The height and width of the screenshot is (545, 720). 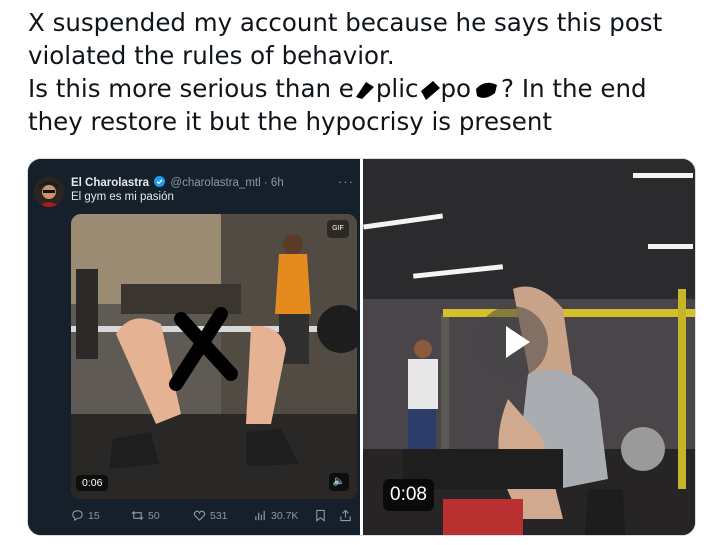 I want to click on repost-button: 50, so click(x=145, y=515).